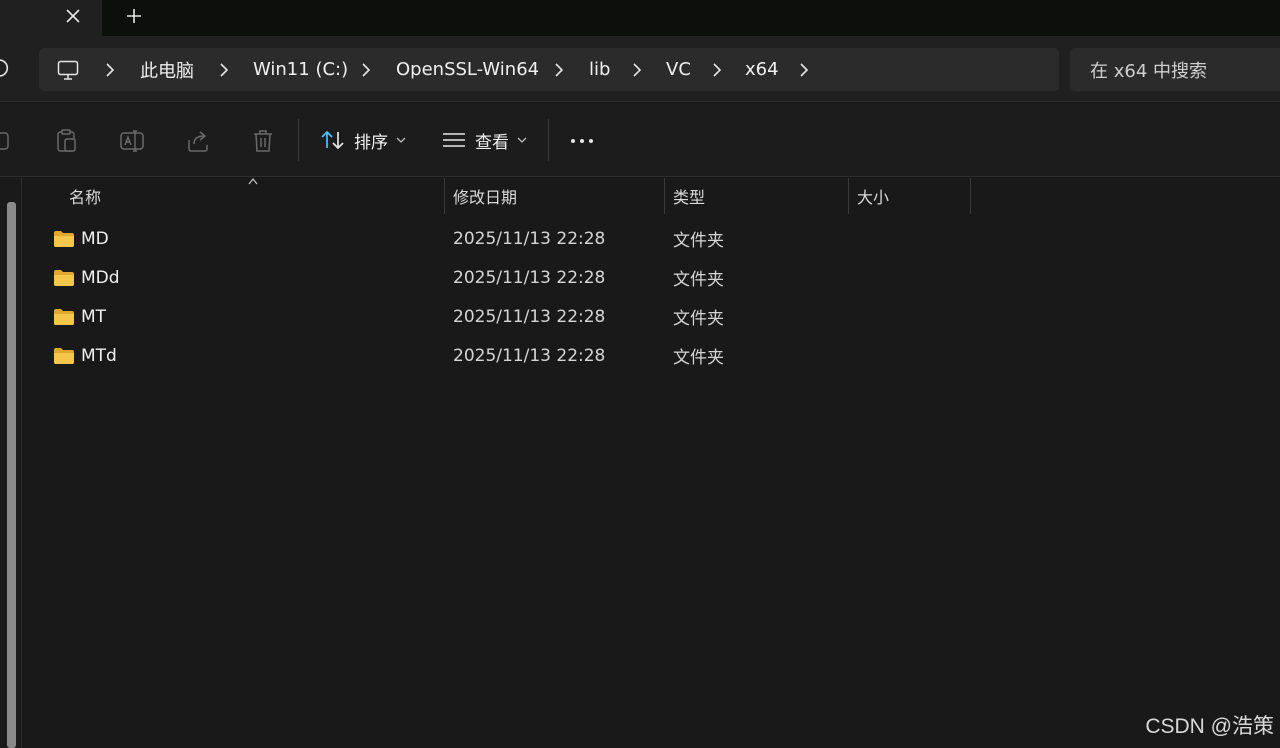  Describe the element at coordinates (554, 196) in the screenshot. I see `column-header-date: 修改日期` at that location.